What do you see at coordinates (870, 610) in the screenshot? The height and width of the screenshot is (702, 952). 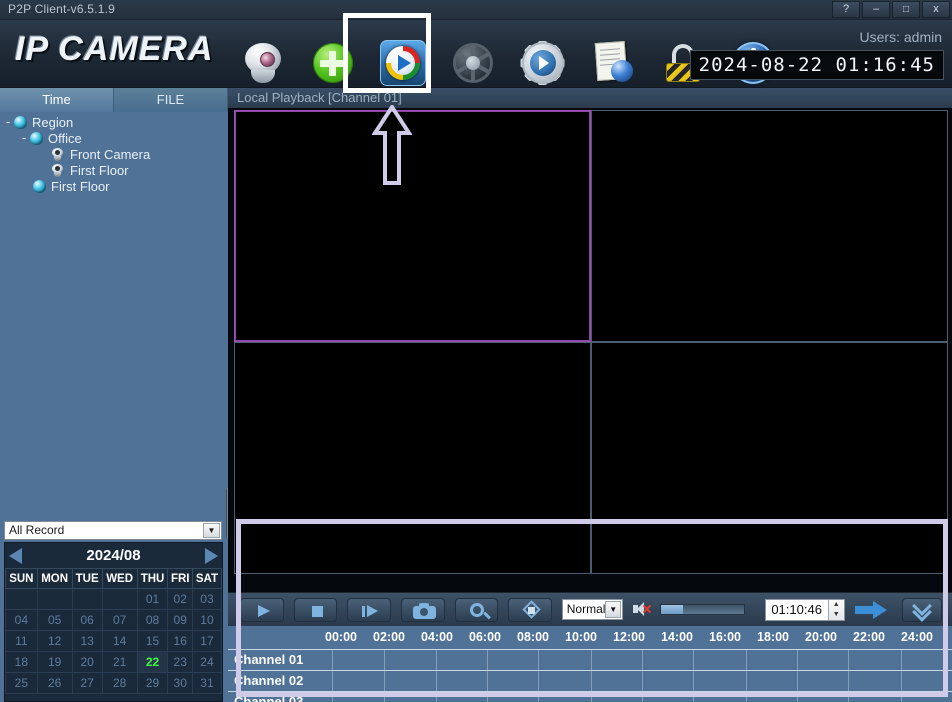 I see `go-to-time-button` at bounding box center [870, 610].